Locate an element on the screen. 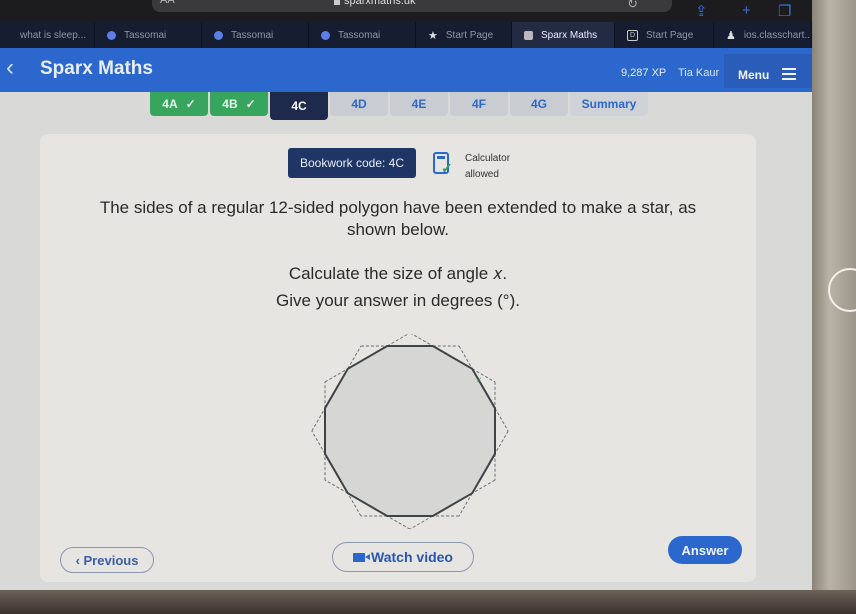 This screenshot has height=614, width=856. reader-aa-button: AA is located at coordinates (167, 3).